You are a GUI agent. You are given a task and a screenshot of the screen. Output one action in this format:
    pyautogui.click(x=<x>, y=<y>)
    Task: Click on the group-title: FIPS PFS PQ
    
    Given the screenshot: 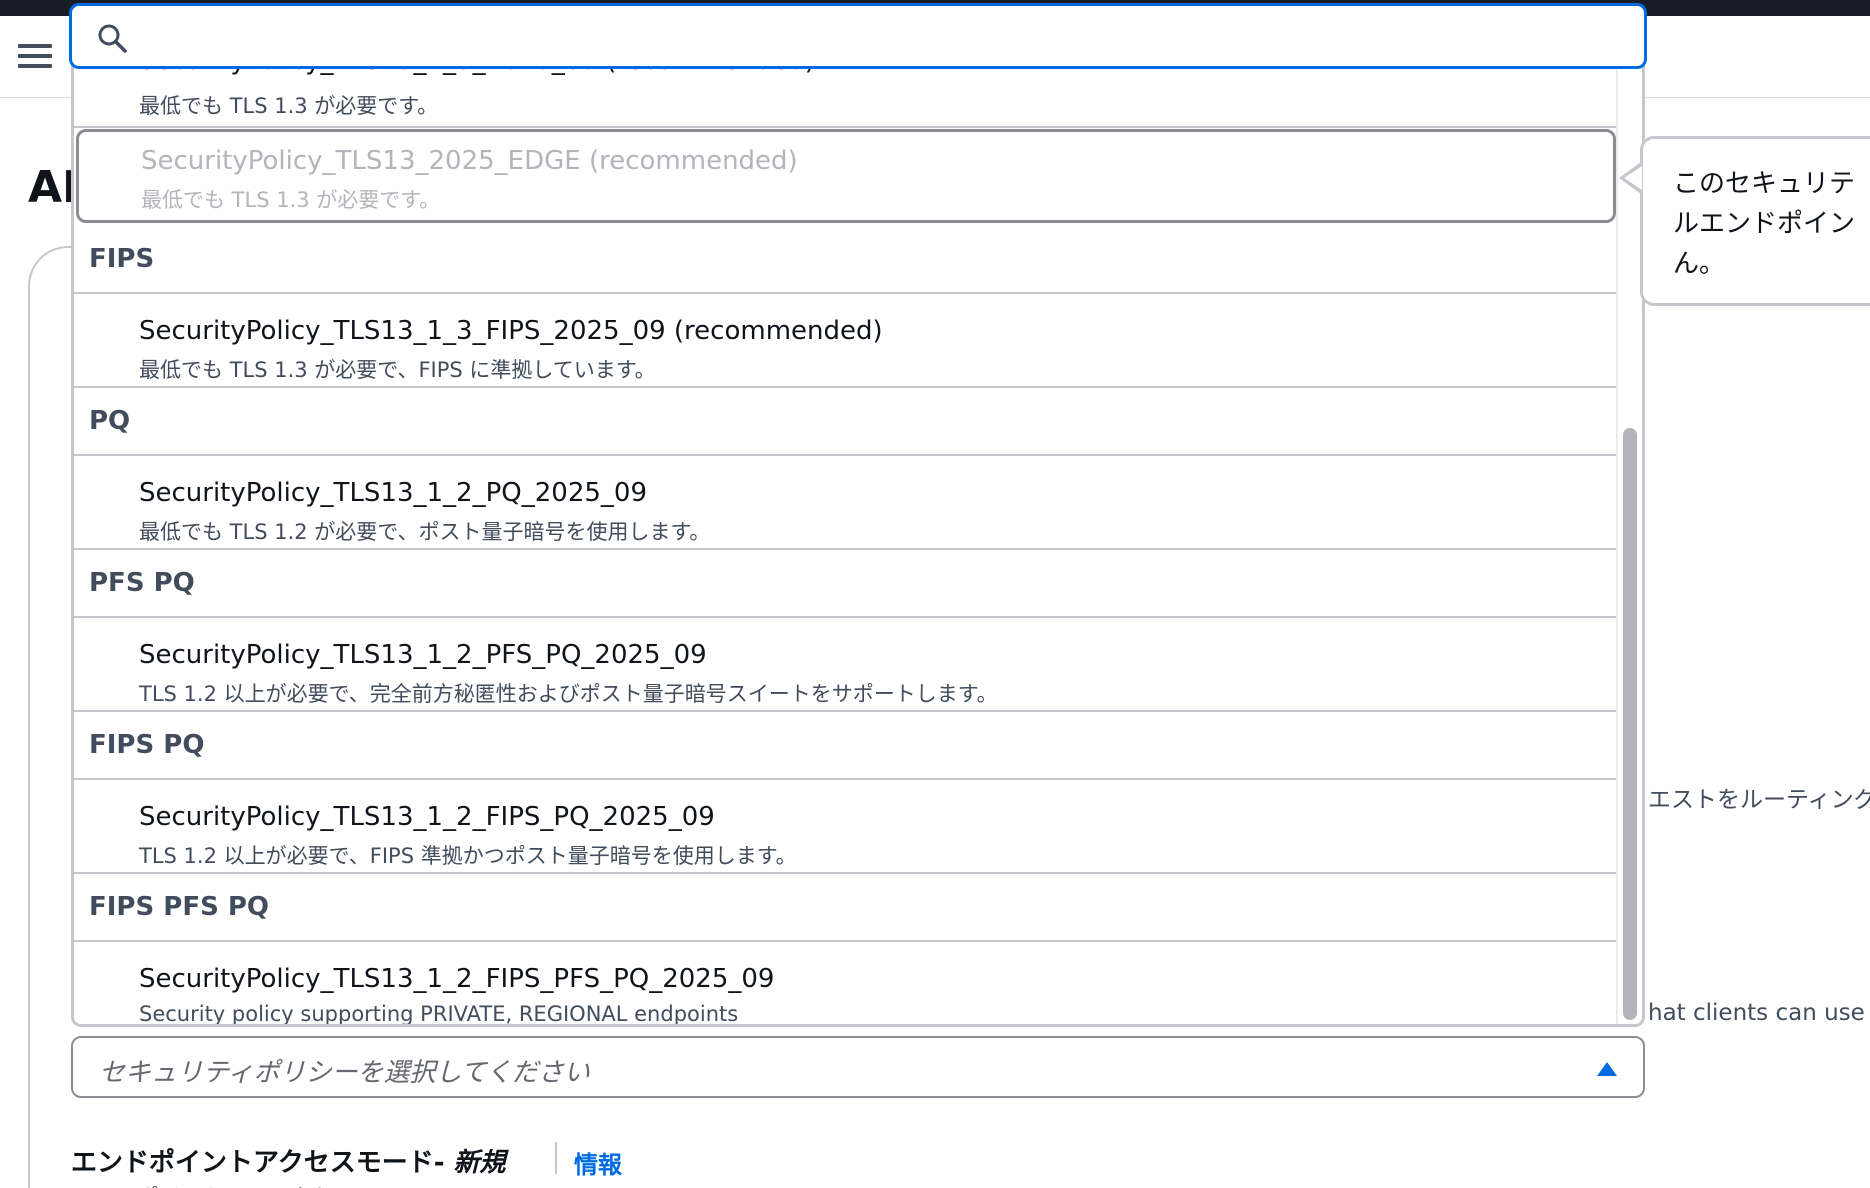 What is the action you would take?
    pyautogui.click(x=179, y=907)
    